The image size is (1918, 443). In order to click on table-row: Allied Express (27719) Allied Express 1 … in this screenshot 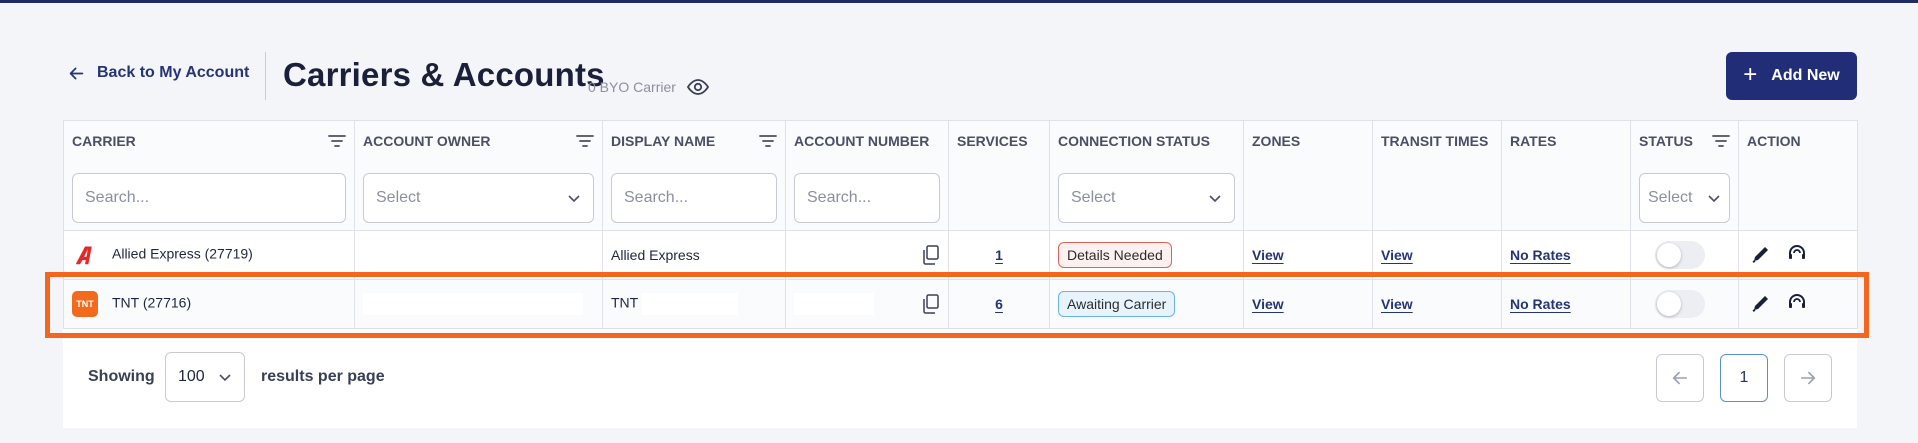, I will do `click(960, 255)`.